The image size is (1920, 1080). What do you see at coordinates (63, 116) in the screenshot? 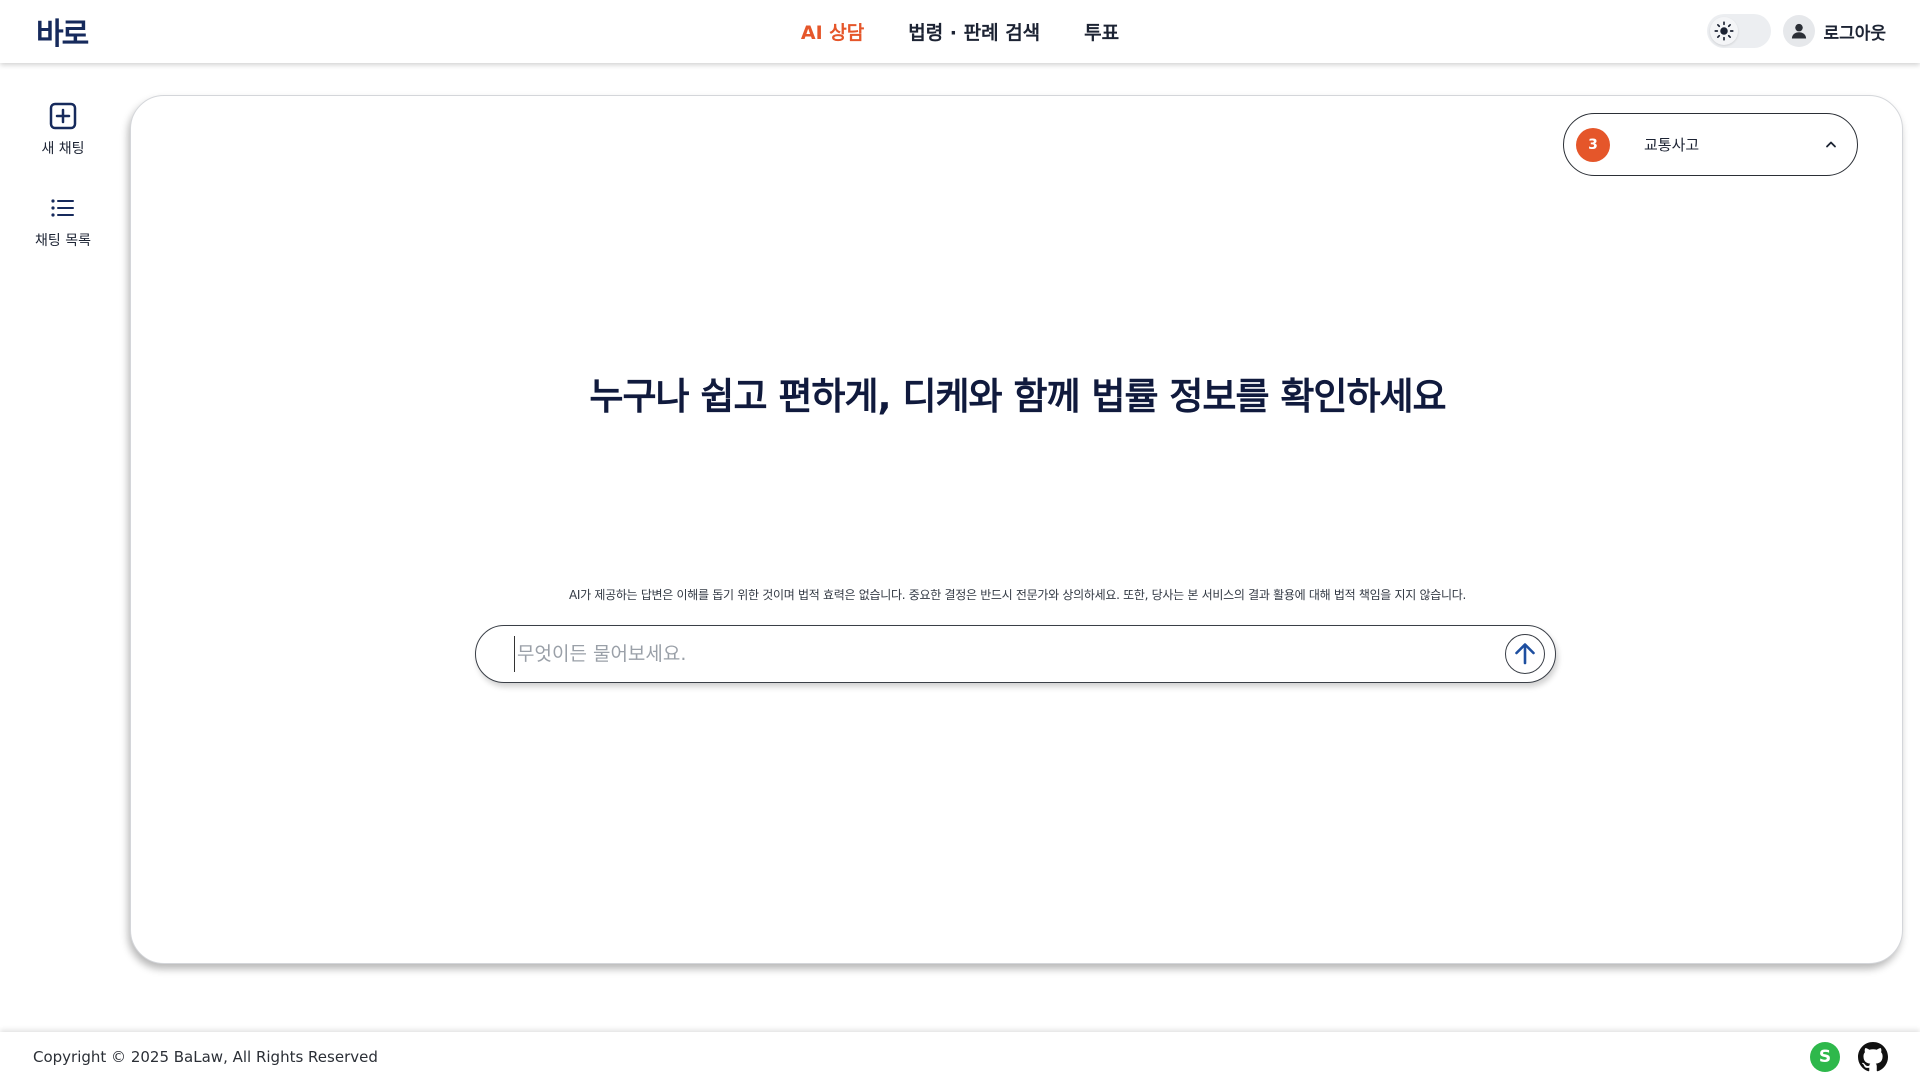
I see `plus-square-icon` at bounding box center [63, 116].